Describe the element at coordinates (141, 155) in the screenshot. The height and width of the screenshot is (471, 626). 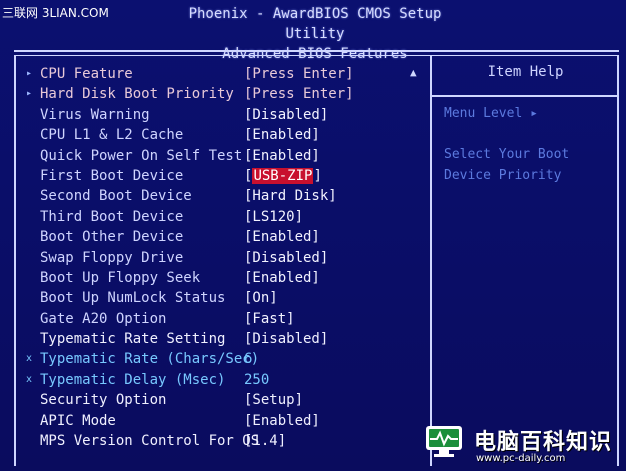
I see `setting-label: Quick Power On Self Test` at that location.